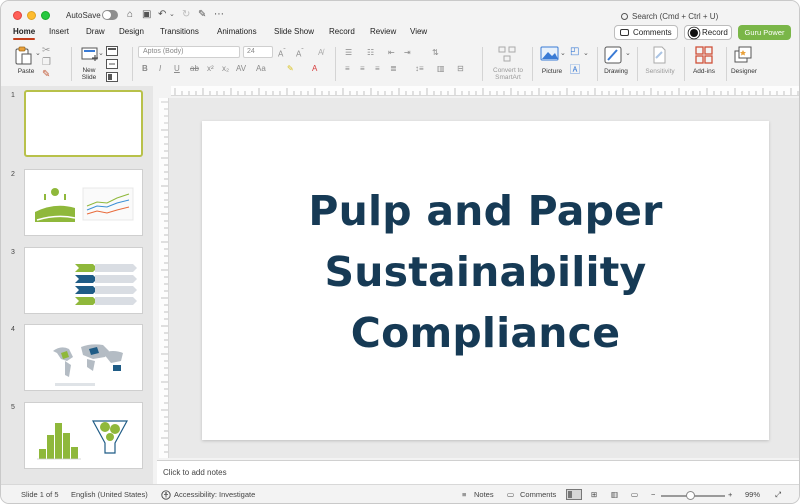 The height and width of the screenshot is (504, 800). I want to click on change-case-icon: Aa, so click(261, 69).